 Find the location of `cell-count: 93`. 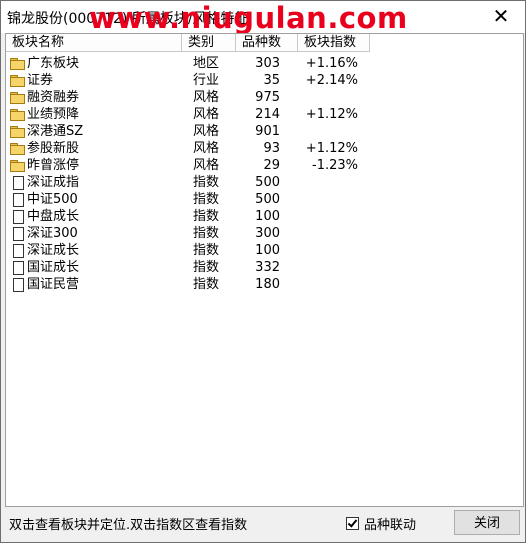

cell-count: 93 is located at coordinates (271, 148).